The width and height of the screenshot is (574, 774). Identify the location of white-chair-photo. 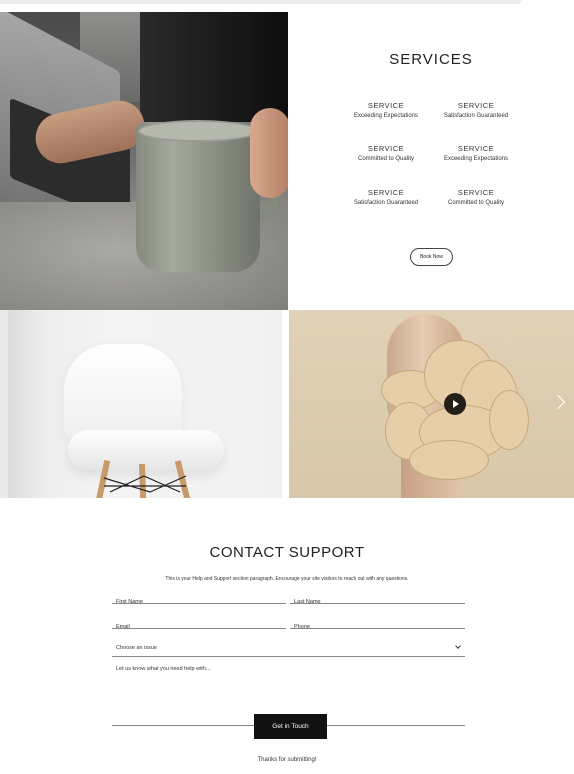
(141, 404).